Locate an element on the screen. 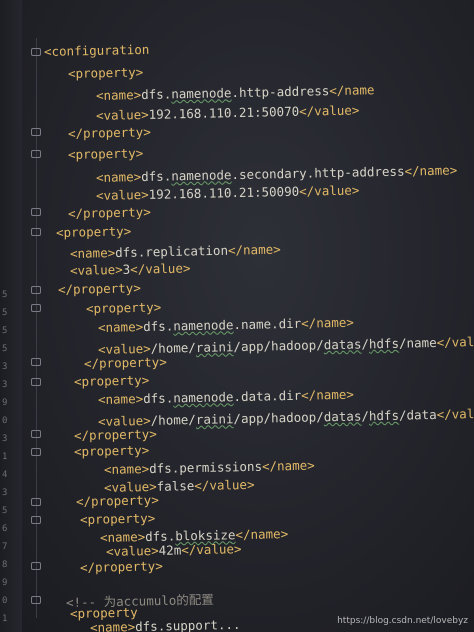  code-line: <value>42m</value> is located at coordinates (174, 550).